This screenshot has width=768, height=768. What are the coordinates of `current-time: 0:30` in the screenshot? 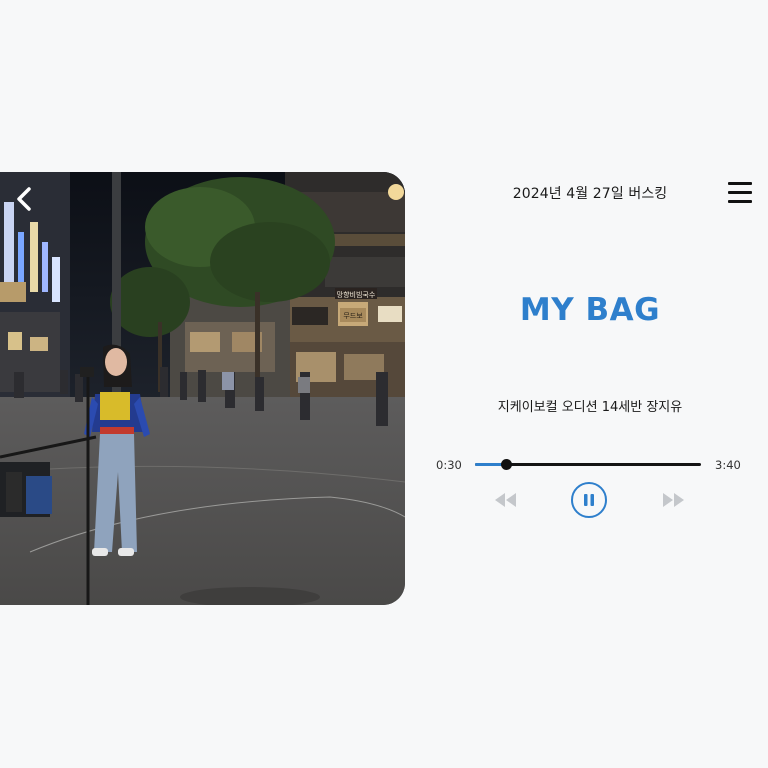 It's located at (449, 465).